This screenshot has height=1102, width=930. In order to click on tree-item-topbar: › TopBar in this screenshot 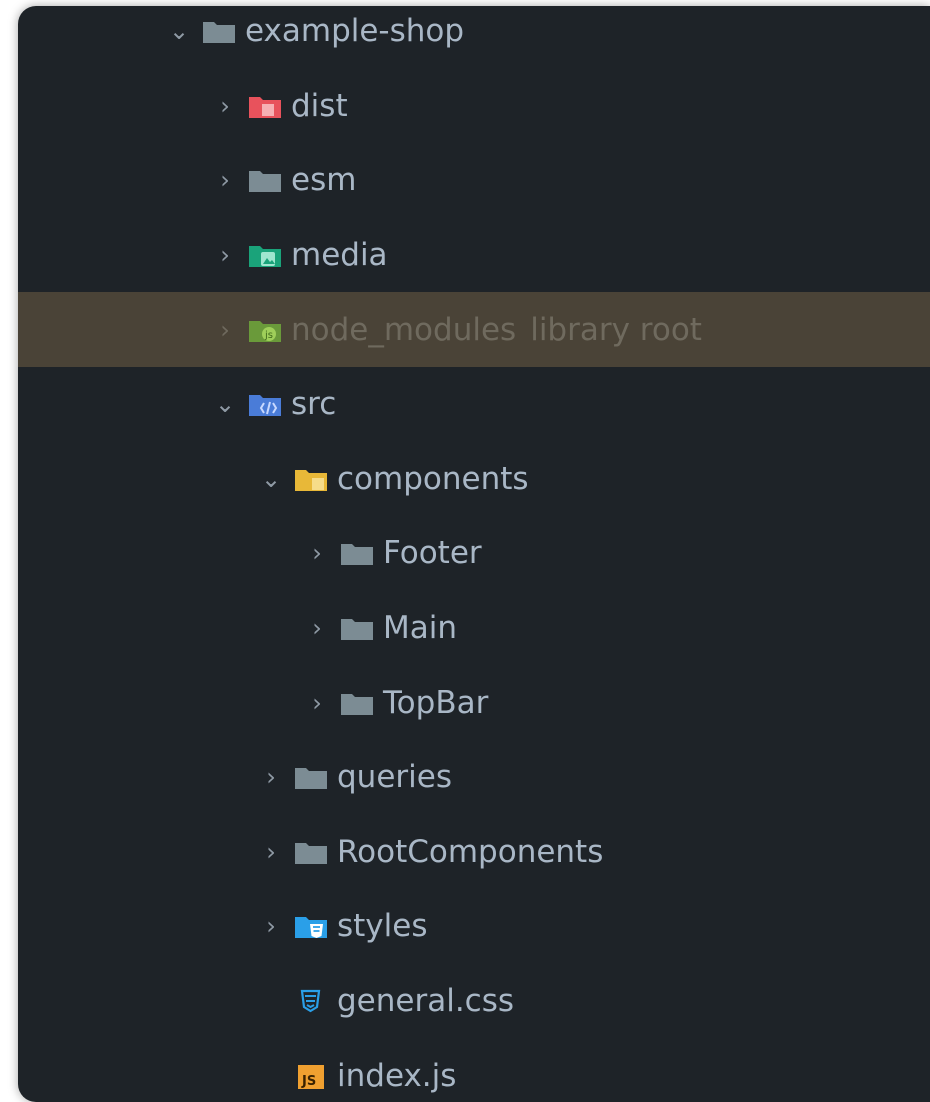, I will do `click(474, 702)`.